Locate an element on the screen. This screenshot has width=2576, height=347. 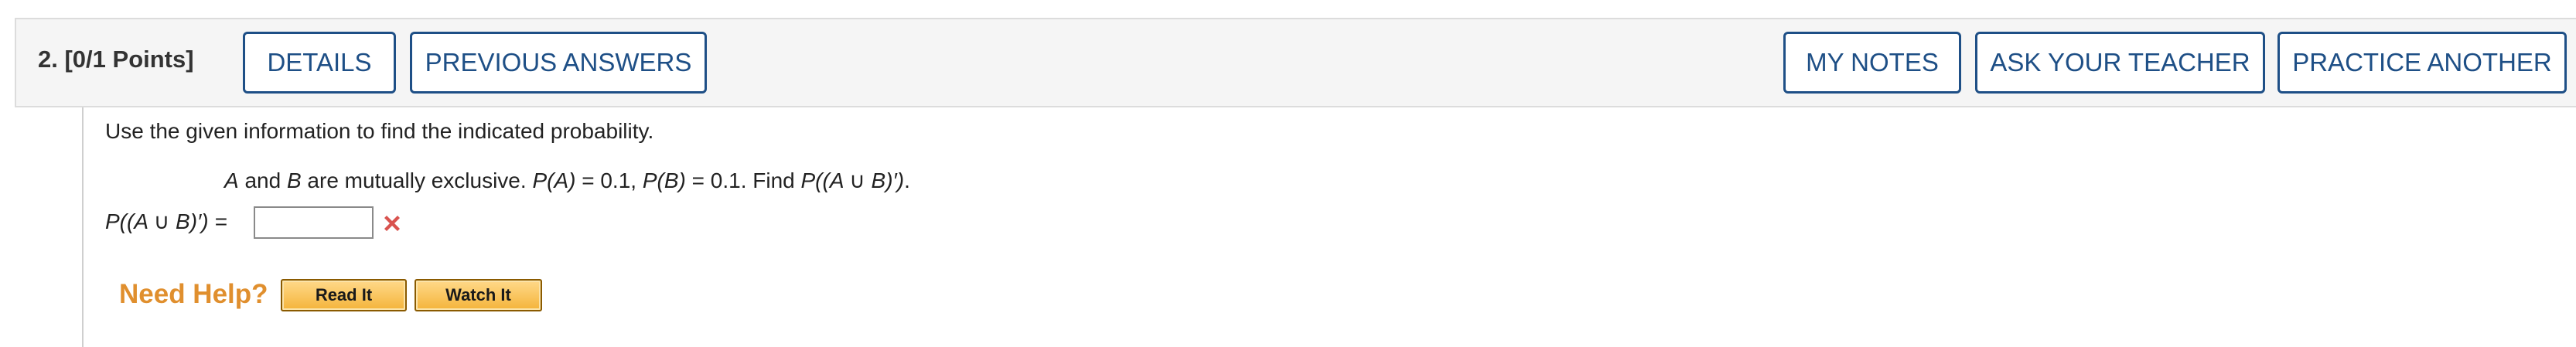
need-help-label: Need Help? is located at coordinates (194, 294).